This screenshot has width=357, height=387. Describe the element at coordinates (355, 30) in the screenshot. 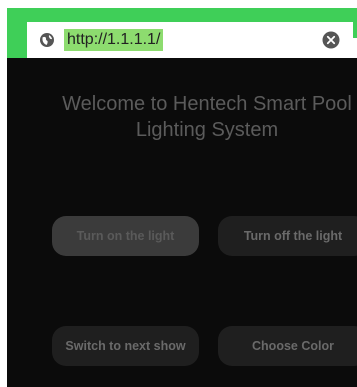

I see `toolbar-edge` at that location.